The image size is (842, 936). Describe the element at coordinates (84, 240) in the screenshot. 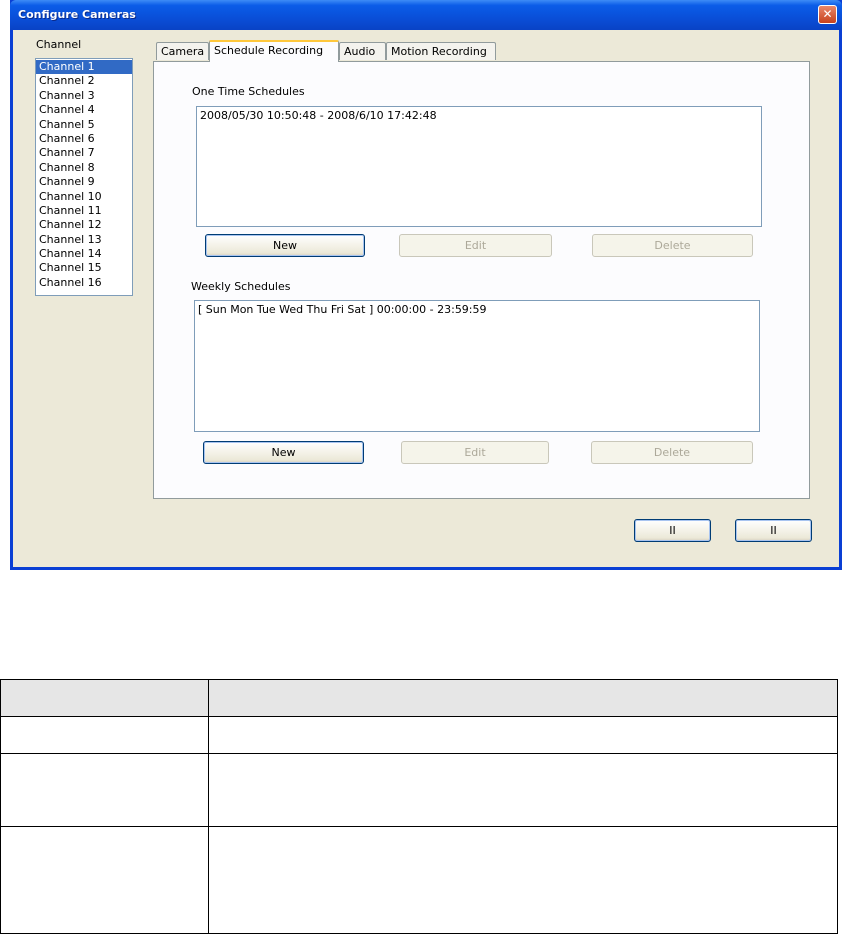

I see `channel-list-item: Channel 13` at that location.